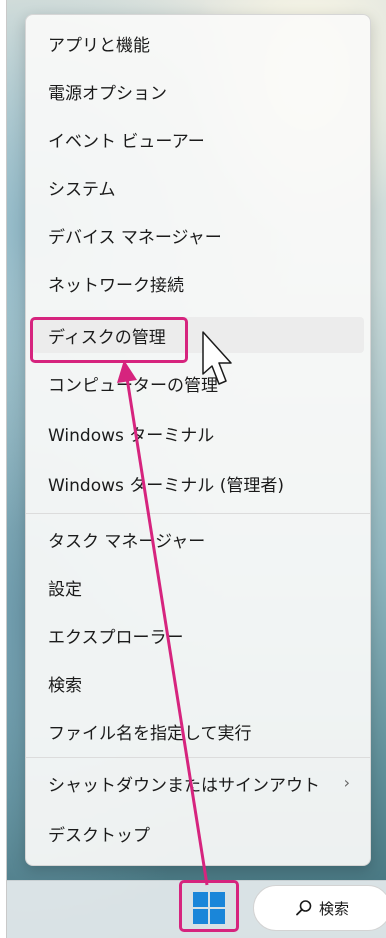 This screenshot has height=938, width=386. What do you see at coordinates (126, 141) in the screenshot?
I see `menu-item-label: イベント ビューアー` at bounding box center [126, 141].